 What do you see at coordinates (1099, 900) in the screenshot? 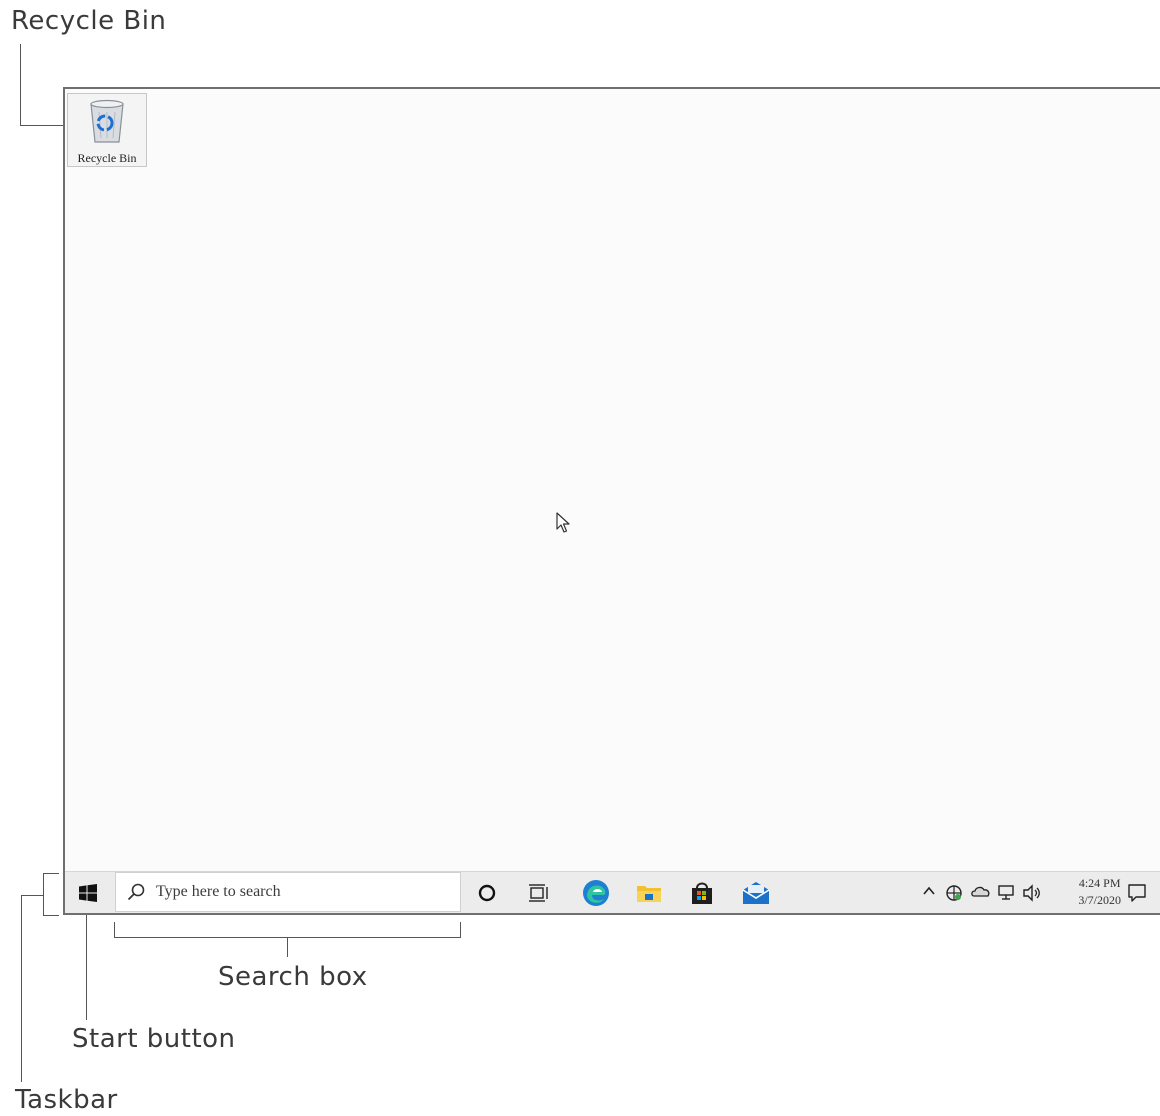
I see `clock-date: 3/7/2020` at bounding box center [1099, 900].